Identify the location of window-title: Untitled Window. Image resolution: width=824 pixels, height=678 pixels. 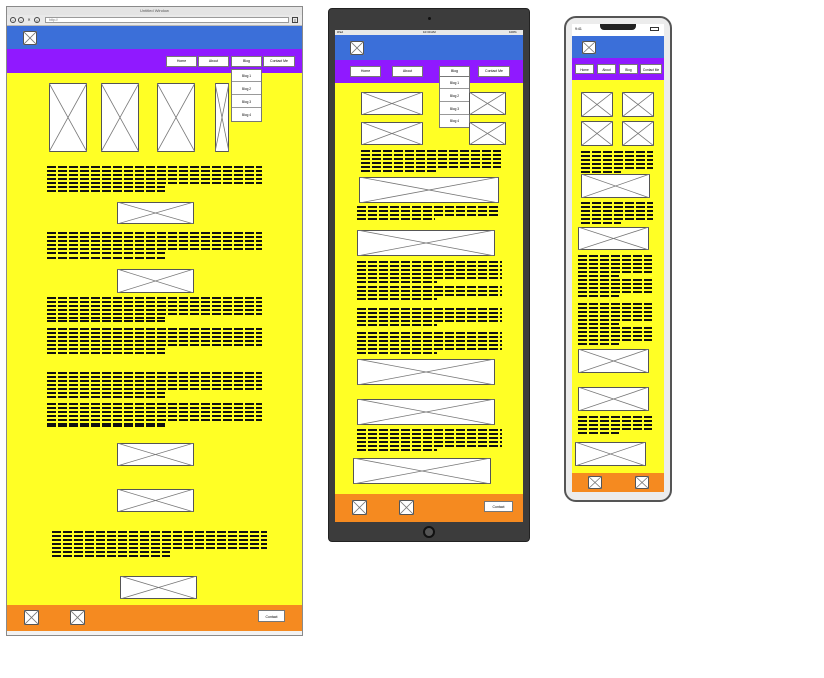
(154, 11).